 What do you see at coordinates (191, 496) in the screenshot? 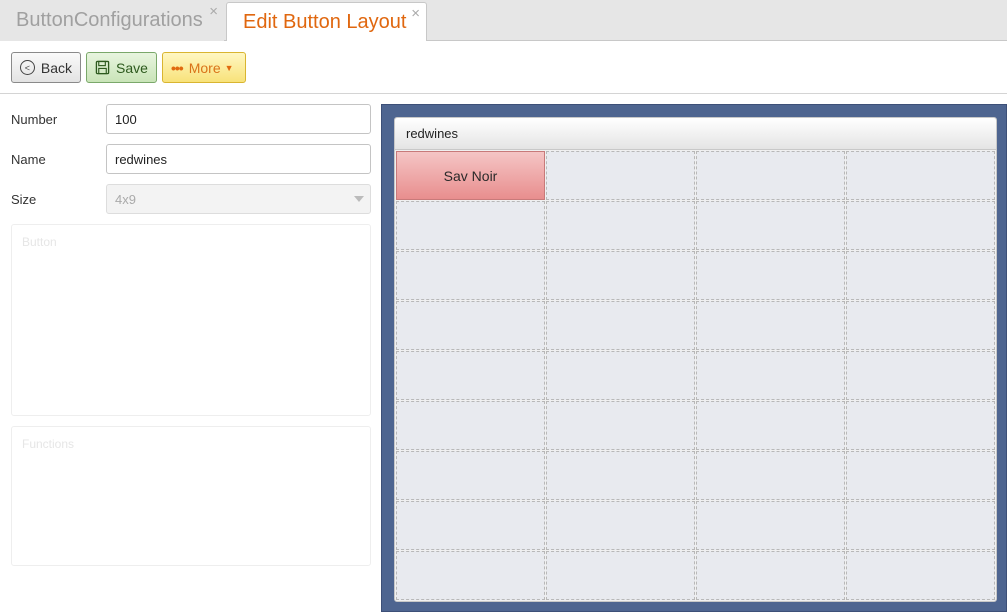
I see `functions-panel: Functions` at bounding box center [191, 496].